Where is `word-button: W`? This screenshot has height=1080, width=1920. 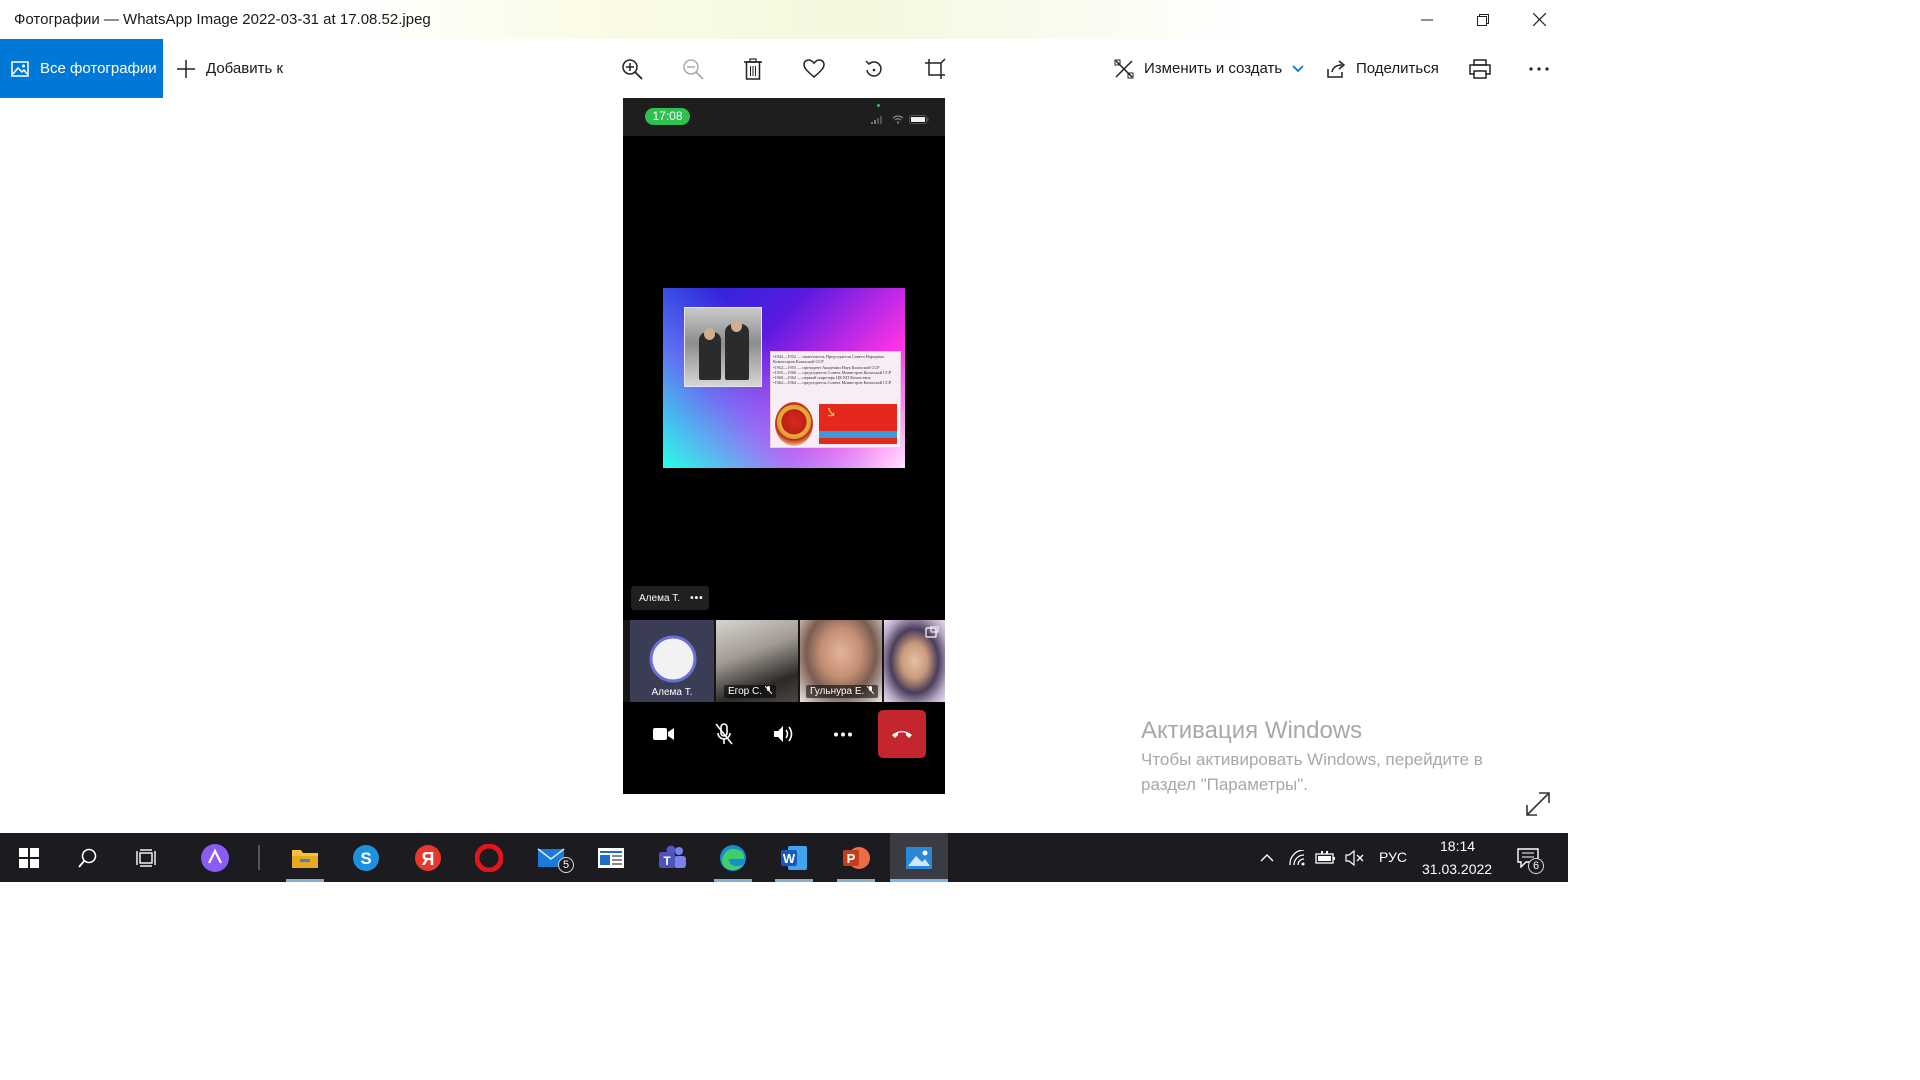 word-button: W is located at coordinates (794, 857).